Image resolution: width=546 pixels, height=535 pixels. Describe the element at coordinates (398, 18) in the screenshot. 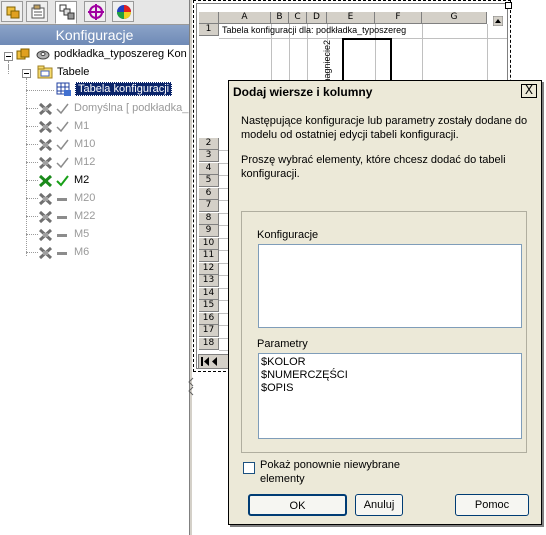

I see `column-header: F` at that location.